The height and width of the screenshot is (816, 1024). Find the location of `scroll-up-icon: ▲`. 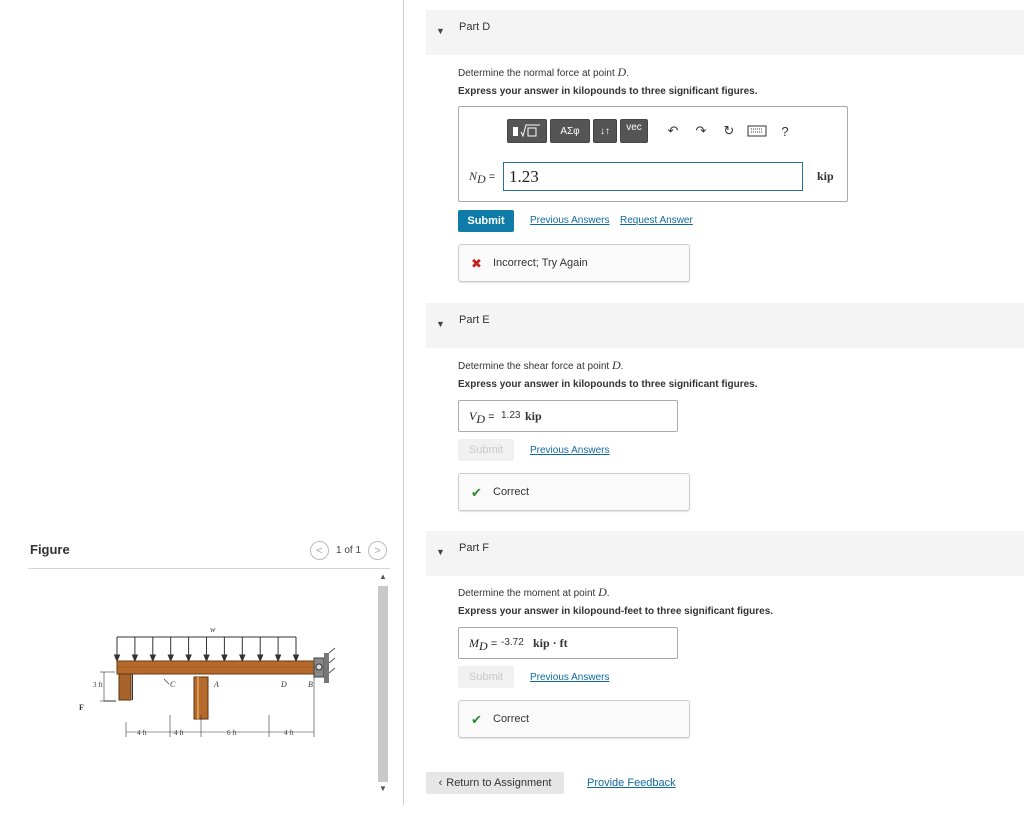

scroll-up-icon: ▲ is located at coordinates (383, 577).